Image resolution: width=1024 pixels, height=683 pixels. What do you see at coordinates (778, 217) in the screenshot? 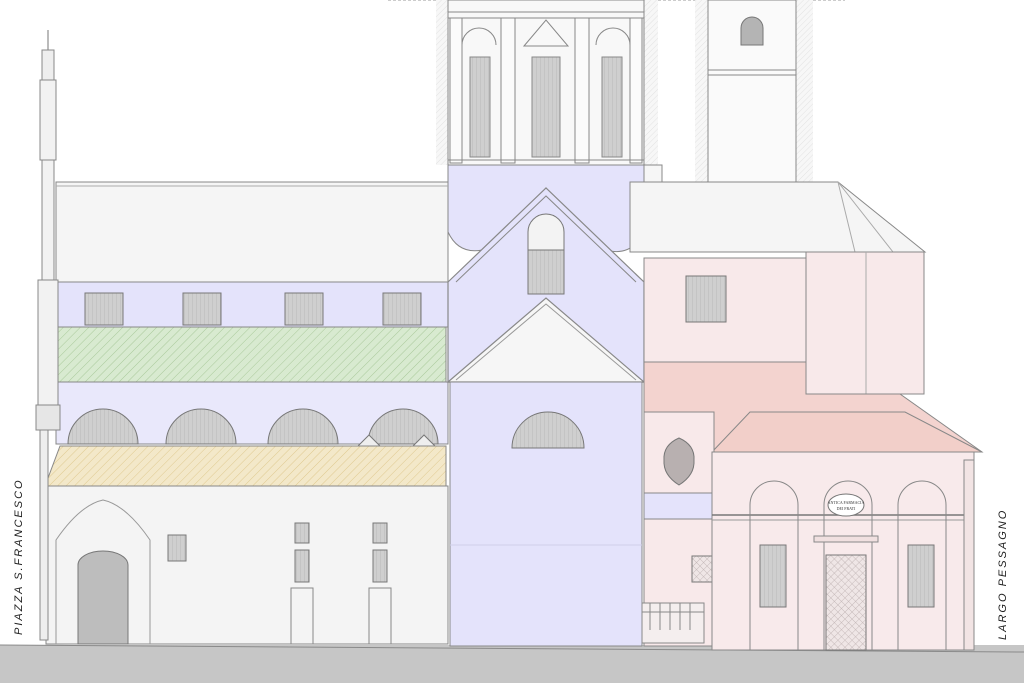
I see `right-roof` at bounding box center [778, 217].